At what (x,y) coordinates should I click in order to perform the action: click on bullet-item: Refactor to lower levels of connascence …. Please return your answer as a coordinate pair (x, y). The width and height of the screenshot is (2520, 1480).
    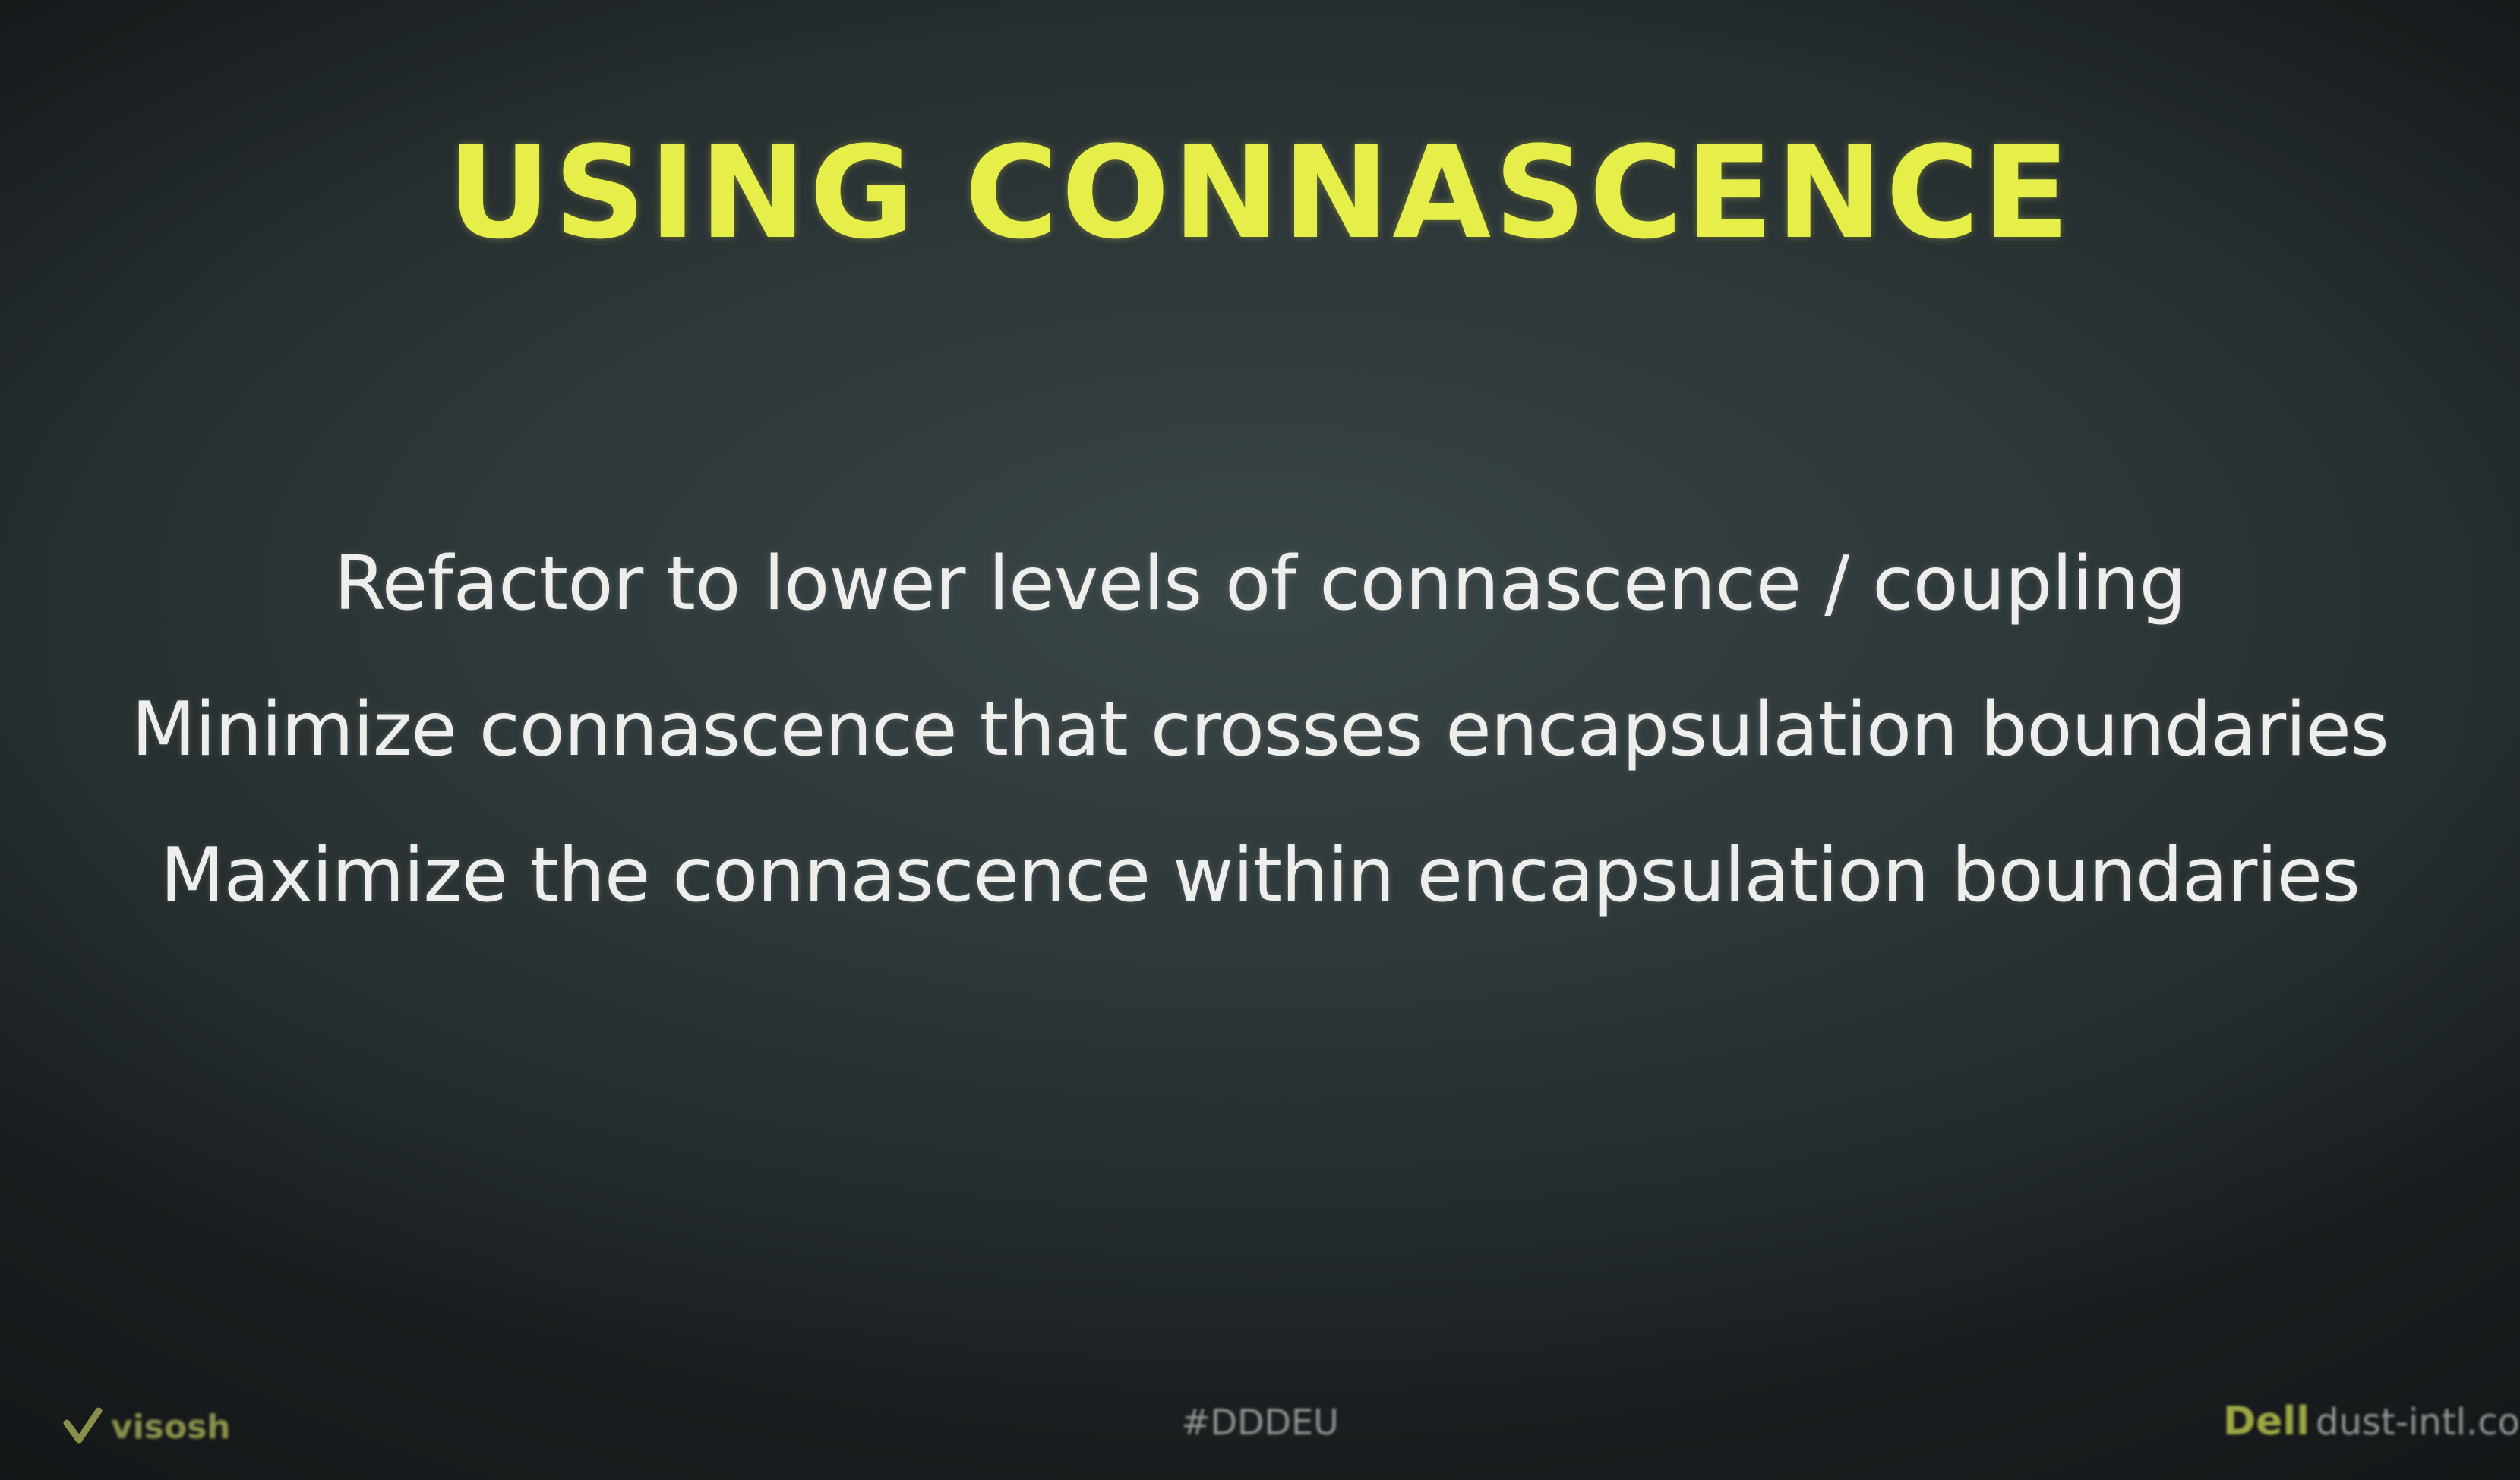
    Looking at the image, I should click on (1260, 584).